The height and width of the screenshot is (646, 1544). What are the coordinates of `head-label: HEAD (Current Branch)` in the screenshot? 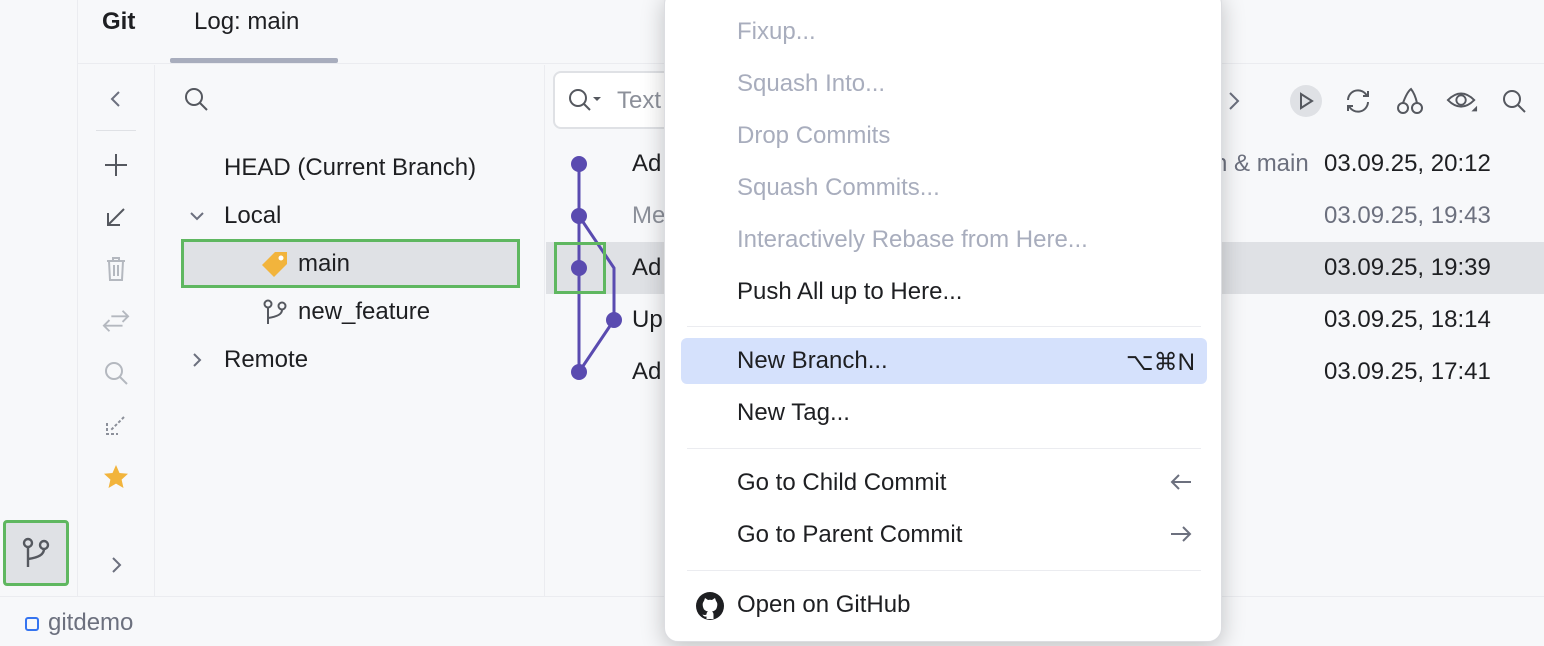 It's located at (350, 167).